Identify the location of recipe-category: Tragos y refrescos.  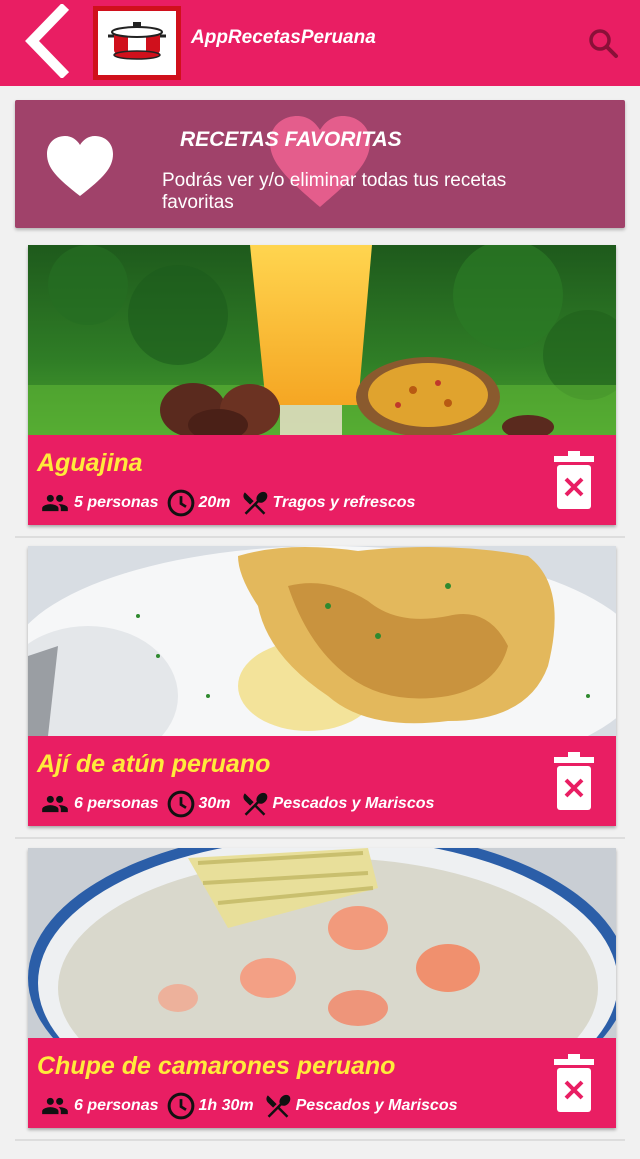
(344, 502).